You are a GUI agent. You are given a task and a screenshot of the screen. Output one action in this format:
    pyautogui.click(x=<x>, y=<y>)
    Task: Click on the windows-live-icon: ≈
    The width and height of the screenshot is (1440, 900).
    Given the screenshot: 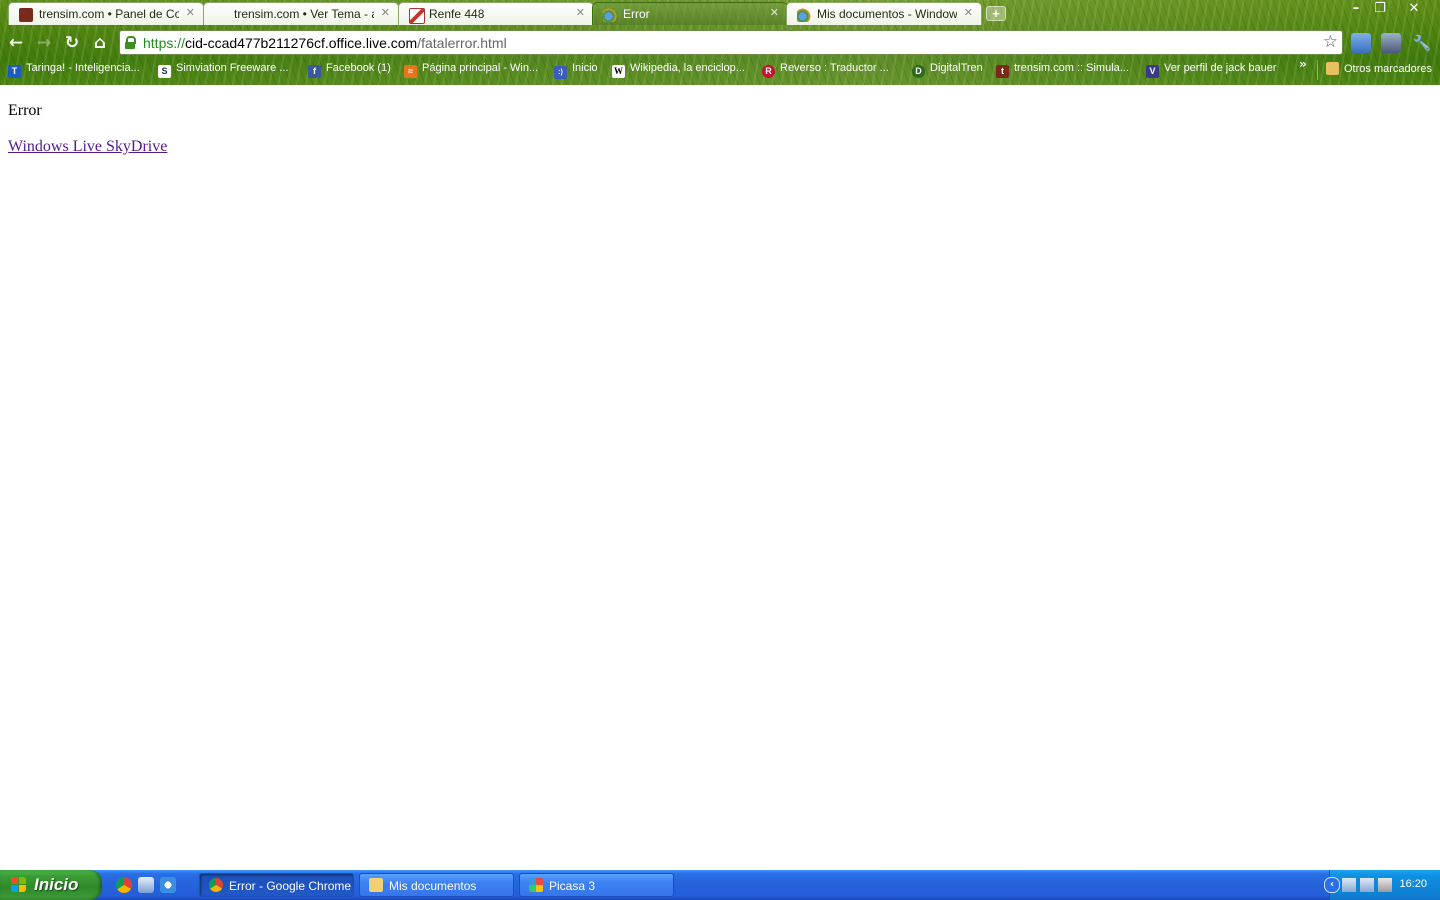 What is the action you would take?
    pyautogui.click(x=410, y=71)
    